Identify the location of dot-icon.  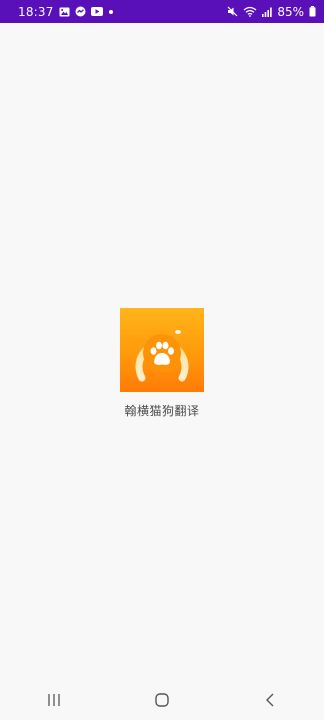
(111, 12).